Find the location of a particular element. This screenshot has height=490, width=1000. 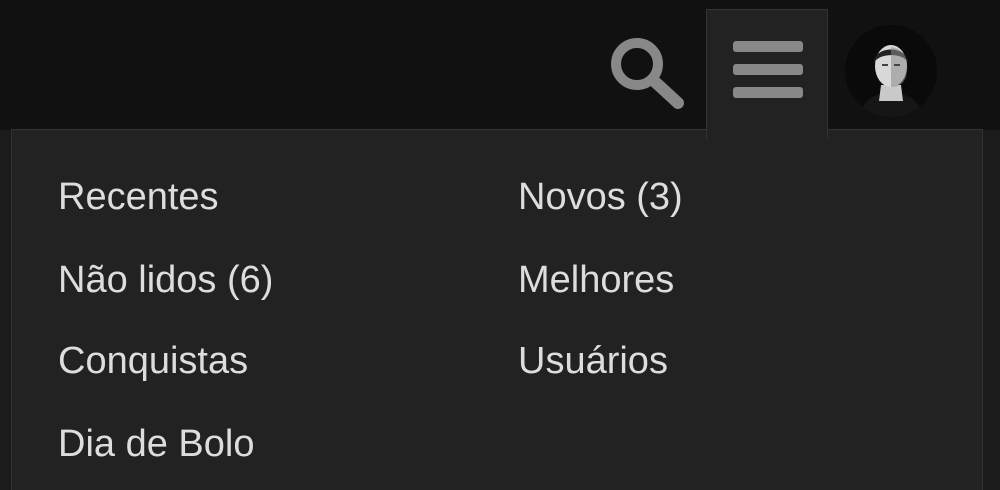

menu-link-recentes: Recentes is located at coordinates (138, 197).